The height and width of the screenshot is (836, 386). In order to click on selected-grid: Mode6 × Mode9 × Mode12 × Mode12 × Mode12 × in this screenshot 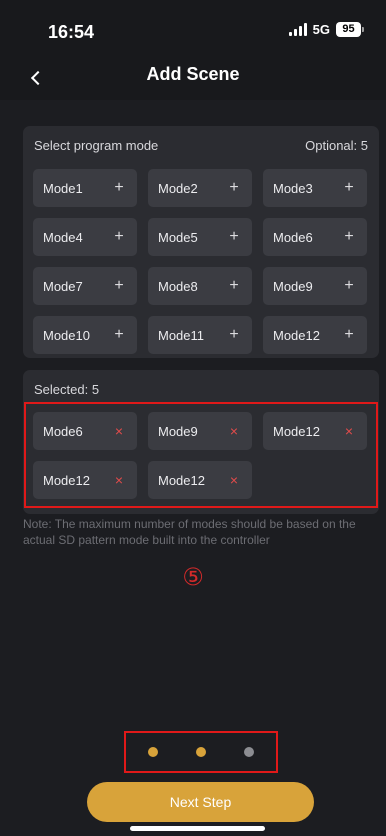, I will do `click(200, 455)`.